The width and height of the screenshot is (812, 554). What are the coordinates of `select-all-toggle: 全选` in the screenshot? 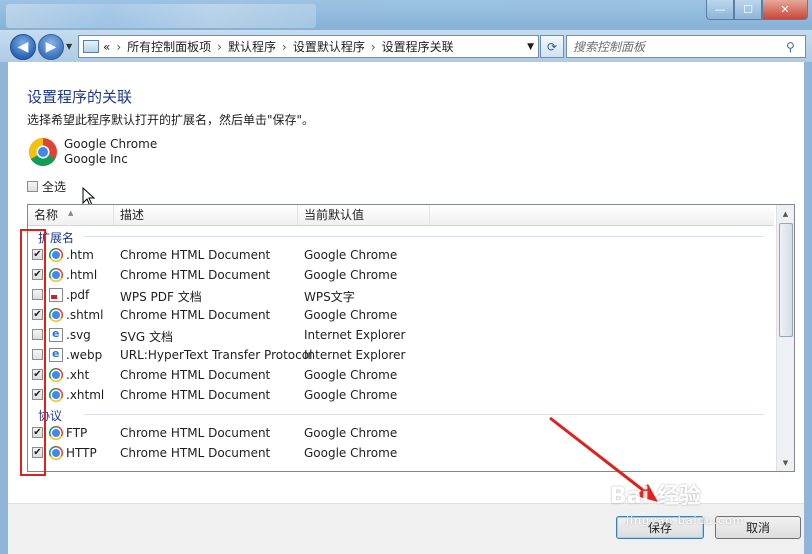 It's located at (46, 186).